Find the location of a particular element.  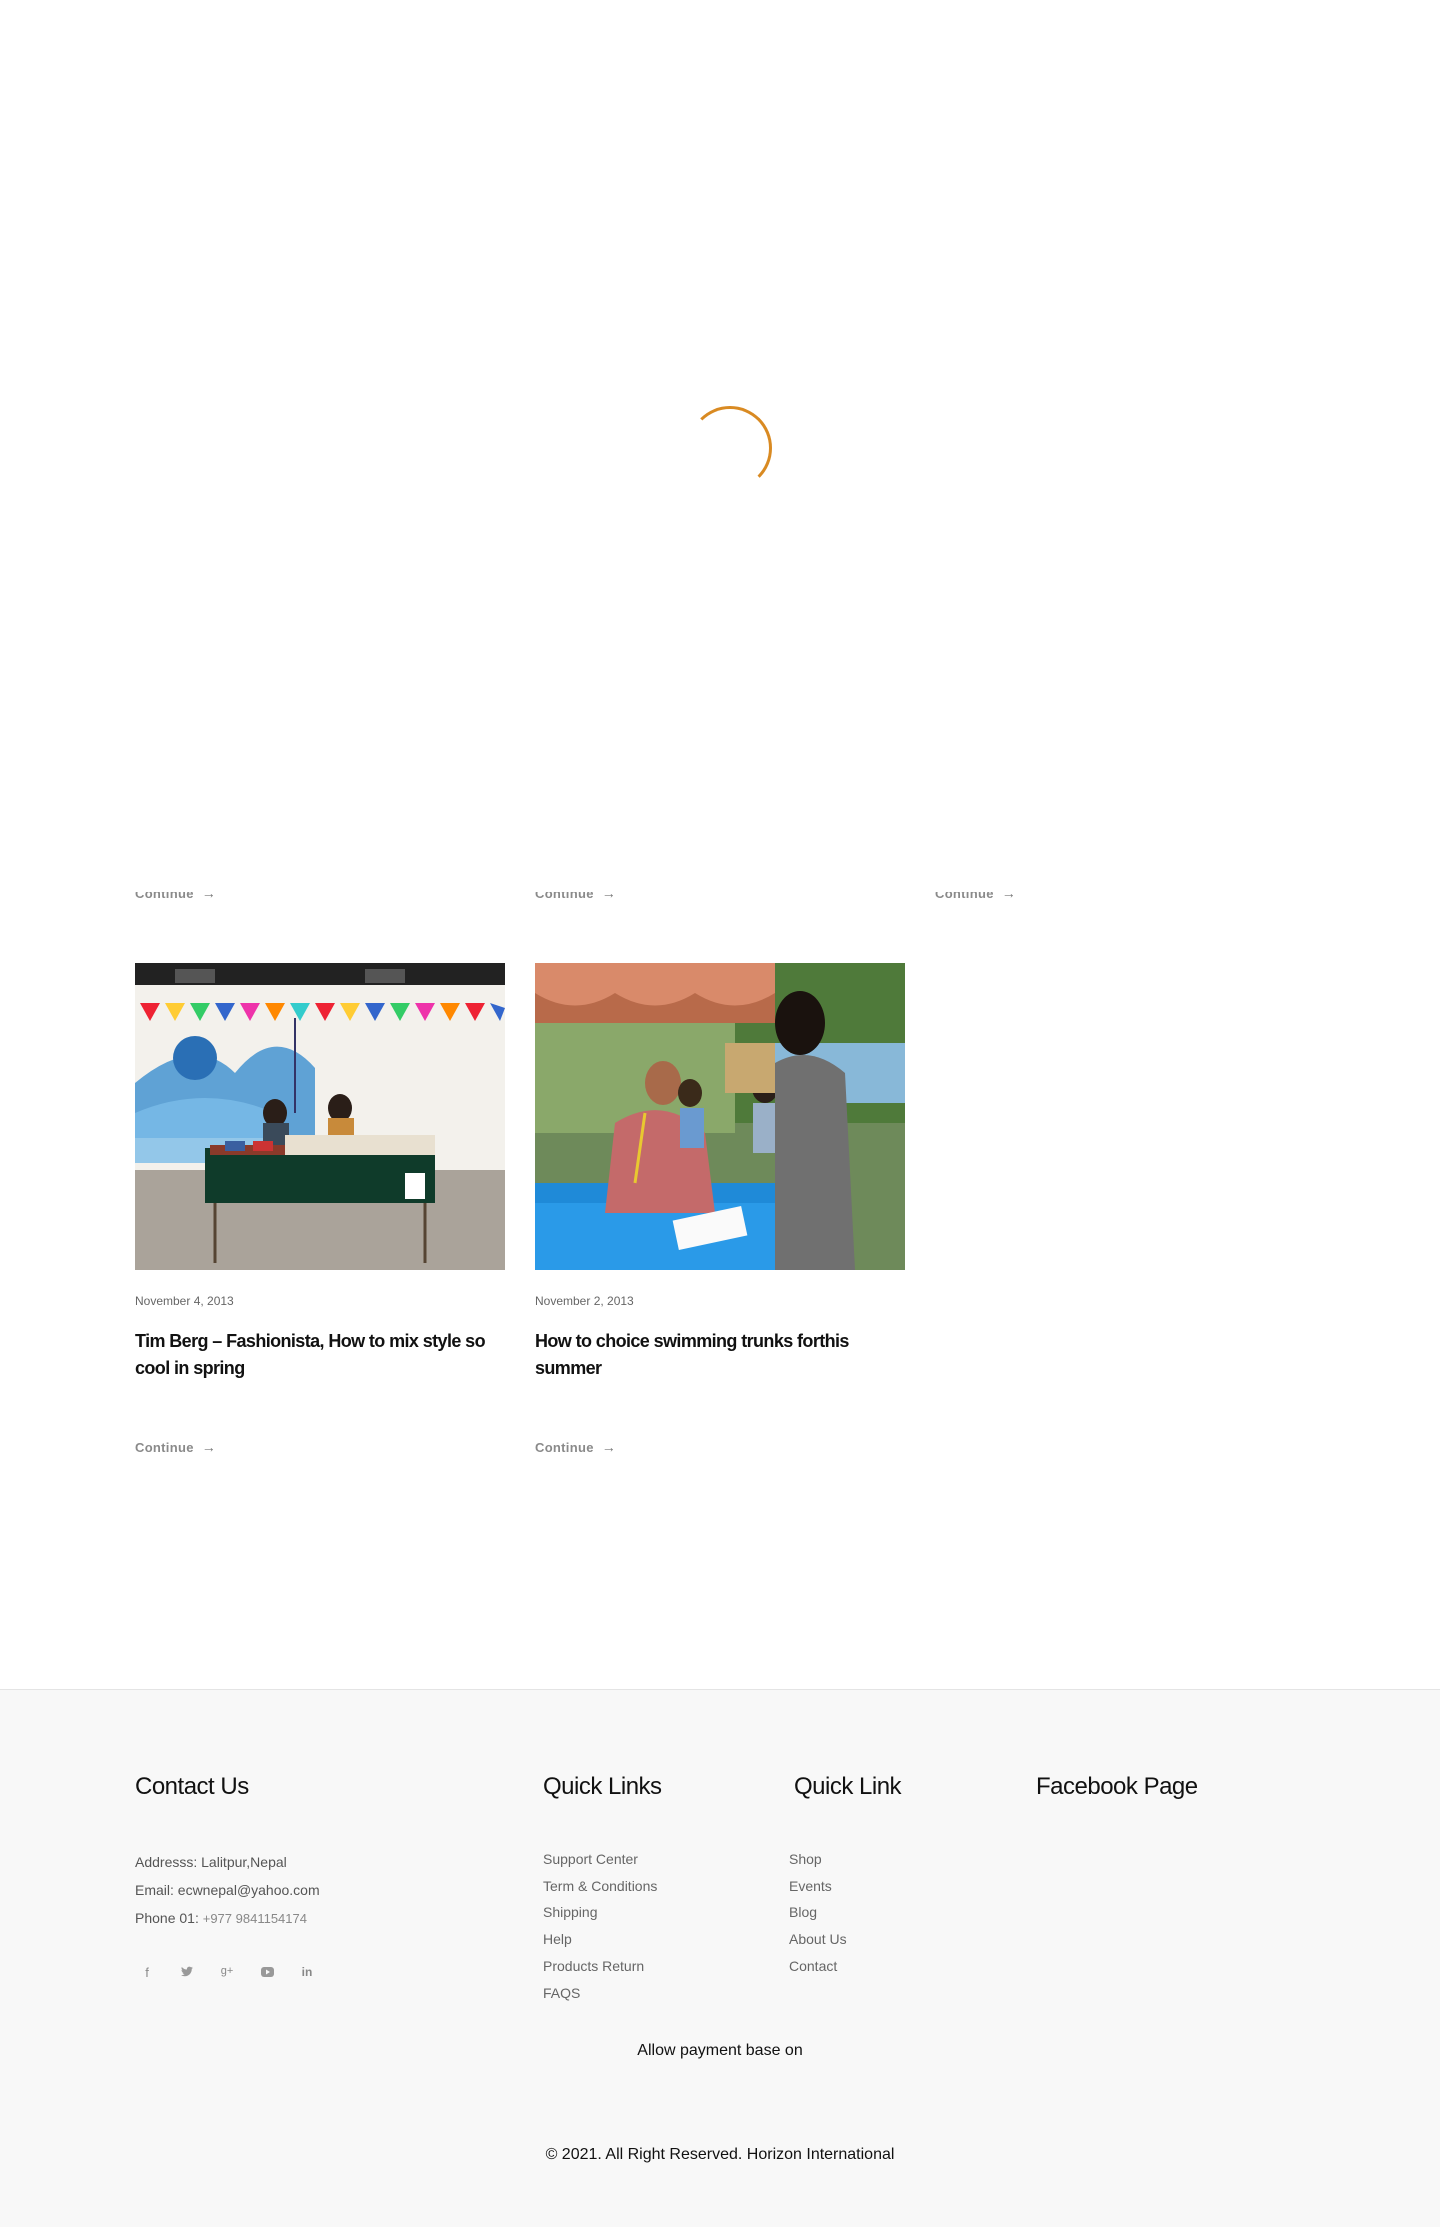

twitter-icon-glyph is located at coordinates (187, 1971).